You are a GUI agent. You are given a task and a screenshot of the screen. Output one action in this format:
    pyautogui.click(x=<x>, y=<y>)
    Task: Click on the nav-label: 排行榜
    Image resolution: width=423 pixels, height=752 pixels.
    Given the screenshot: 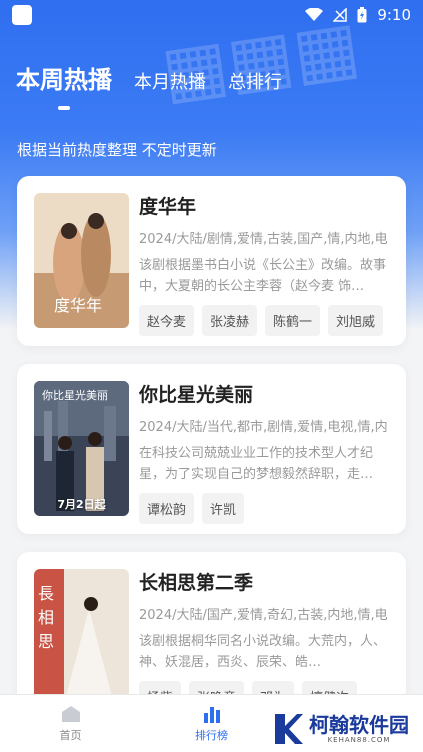 What is the action you would take?
    pyautogui.click(x=211, y=735)
    